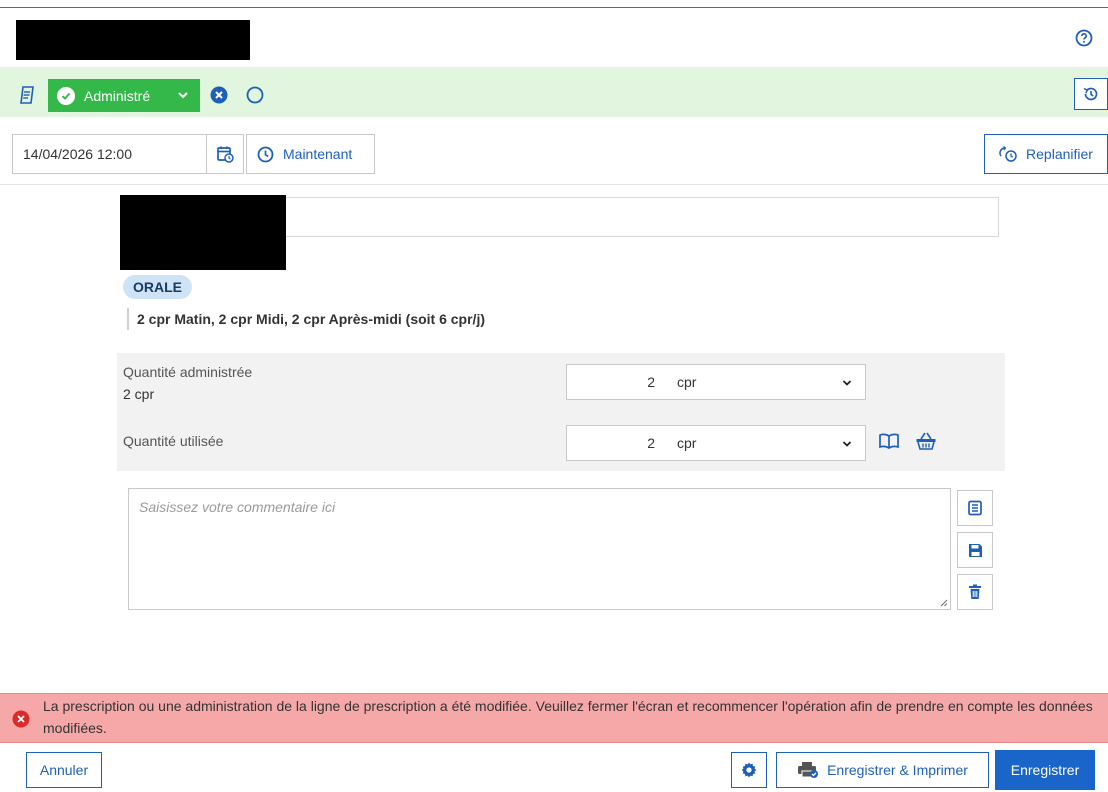  Describe the element at coordinates (117, 95) in the screenshot. I see `status-label: Administré` at that location.